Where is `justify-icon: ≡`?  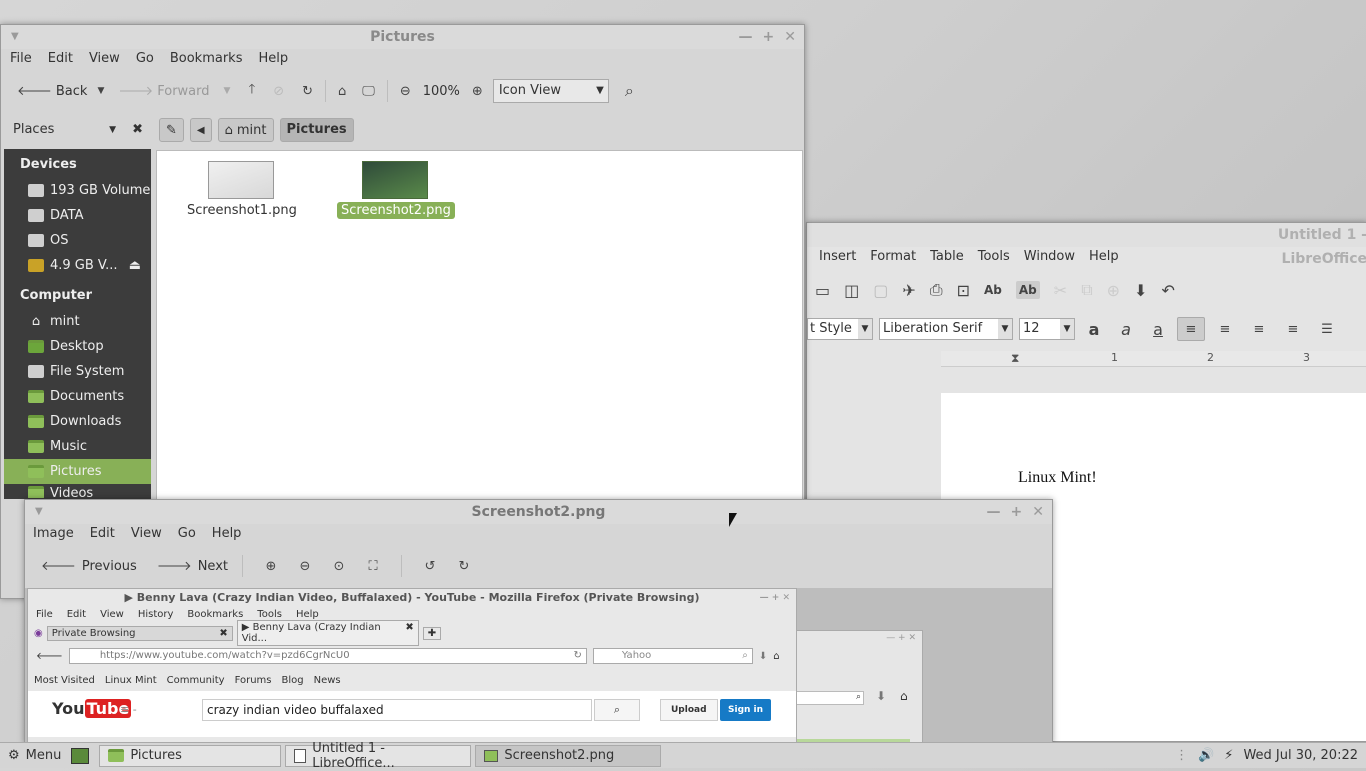
justify-icon: ≡ is located at coordinates (1293, 329).